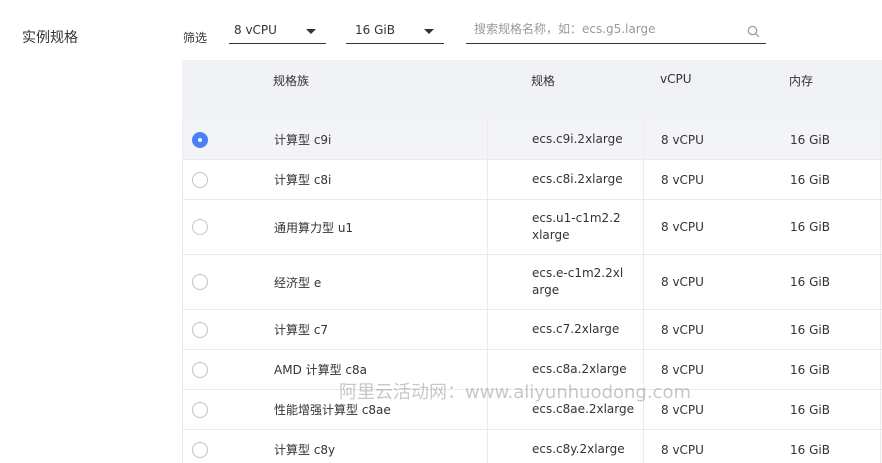 The height and width of the screenshot is (463, 882). I want to click on table-row: 经济型 e ecs.e-c1m2.2xlarge 8 vCPU 16 GiB, so click(532, 282).